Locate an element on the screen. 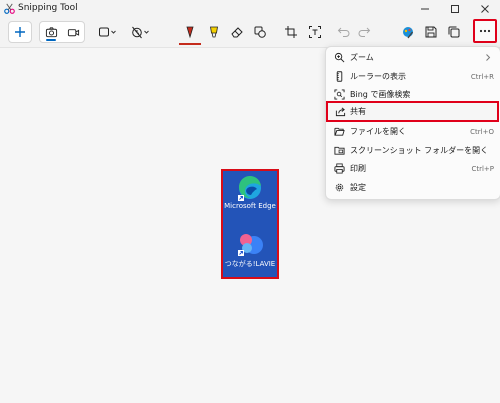 The image size is (500, 403). camera-icon is located at coordinates (51, 31).